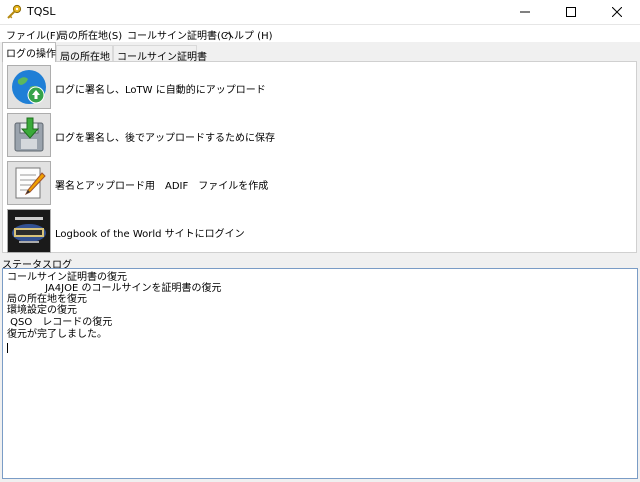 The height and width of the screenshot is (482, 640). I want to click on lotw-logo-icon, so click(29, 231).